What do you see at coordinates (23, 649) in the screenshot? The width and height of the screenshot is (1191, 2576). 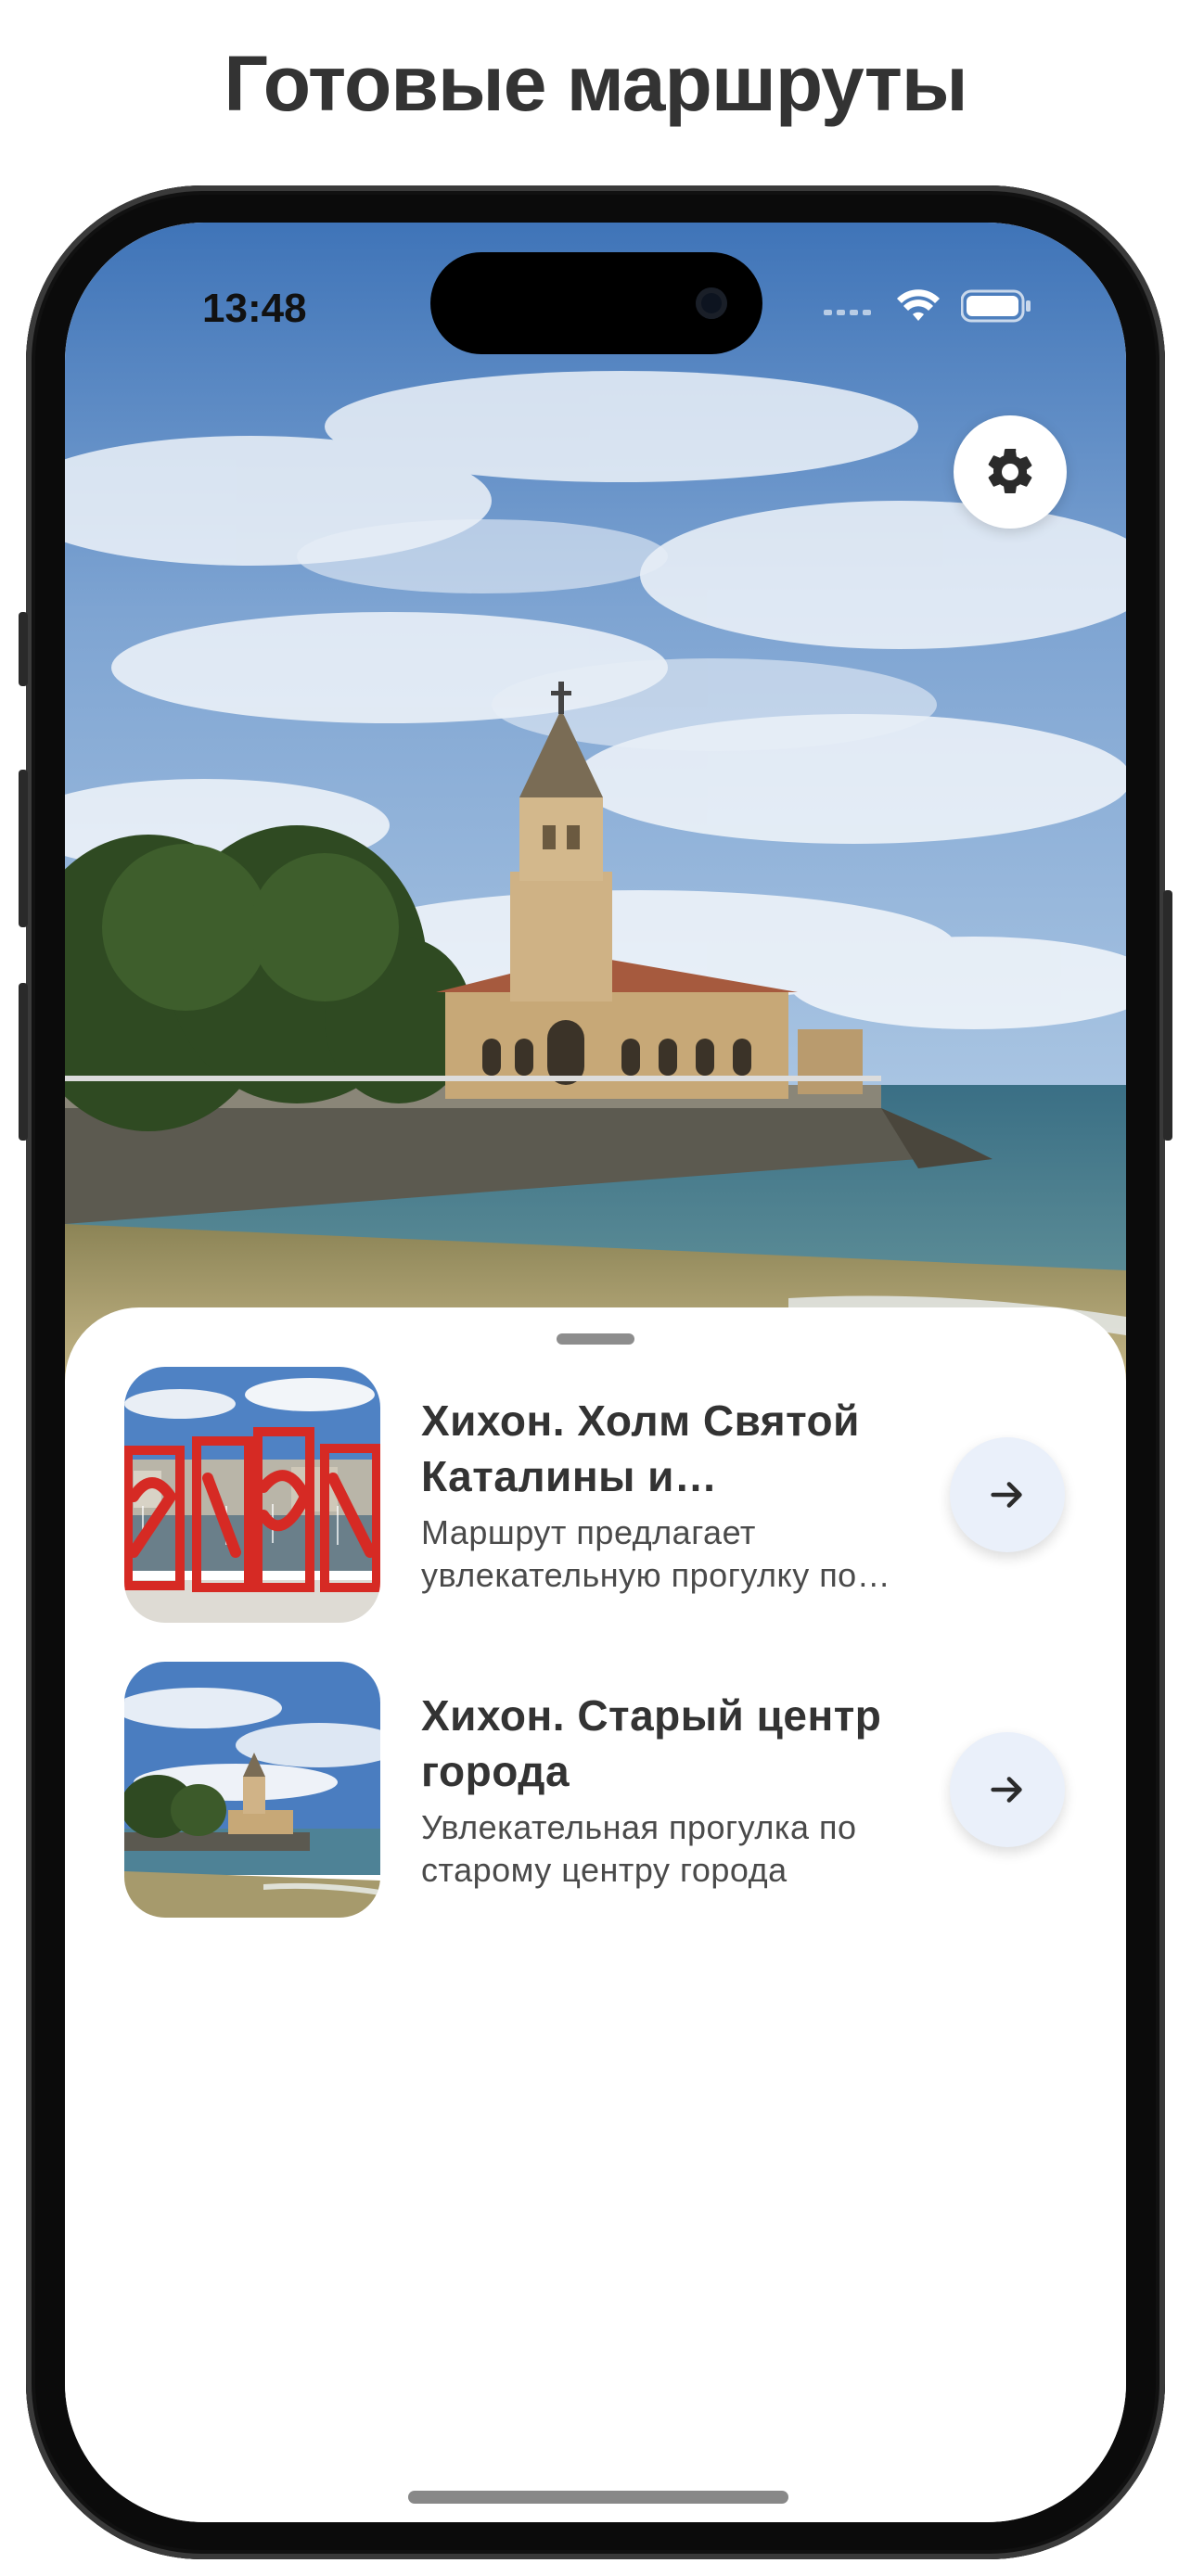 I see `action-button` at bounding box center [23, 649].